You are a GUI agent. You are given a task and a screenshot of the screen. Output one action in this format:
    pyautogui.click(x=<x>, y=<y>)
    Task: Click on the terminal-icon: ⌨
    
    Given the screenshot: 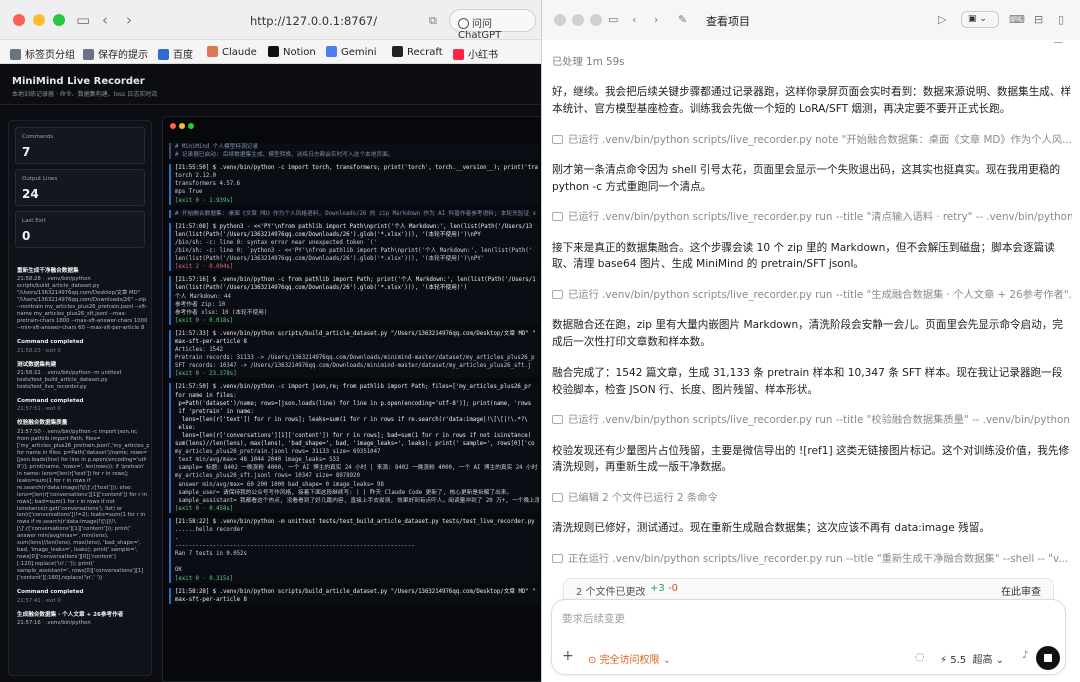 What is the action you would take?
    pyautogui.click(x=1017, y=19)
    